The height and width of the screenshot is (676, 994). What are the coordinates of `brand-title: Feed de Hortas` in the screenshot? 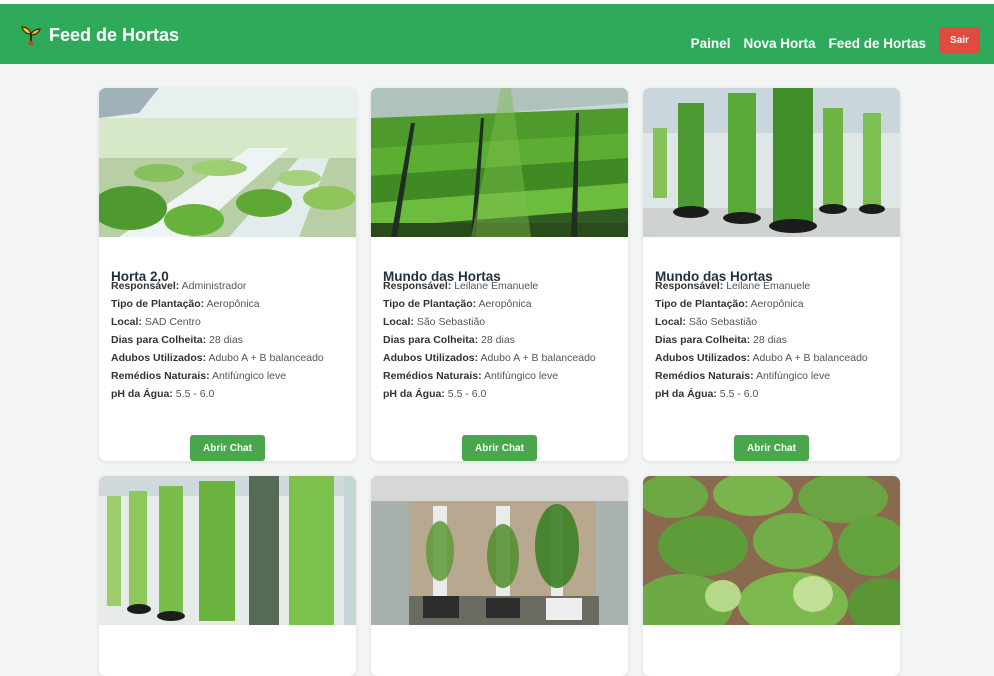 It's located at (114, 34).